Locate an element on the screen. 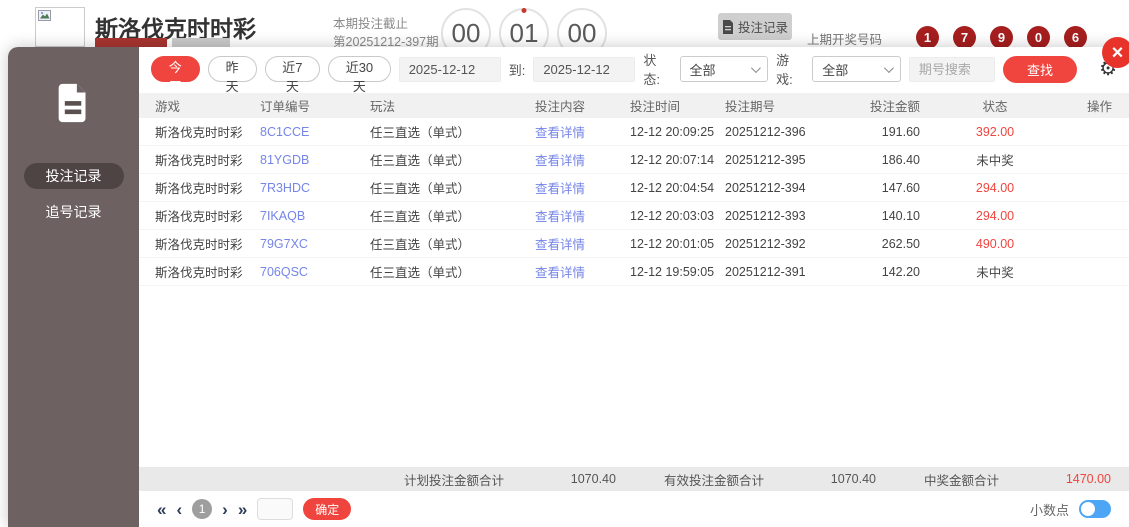 The width and height of the screenshot is (1129, 527). deadline-block: 本期投注截止 第20251212-397期 is located at coordinates (386, 33).